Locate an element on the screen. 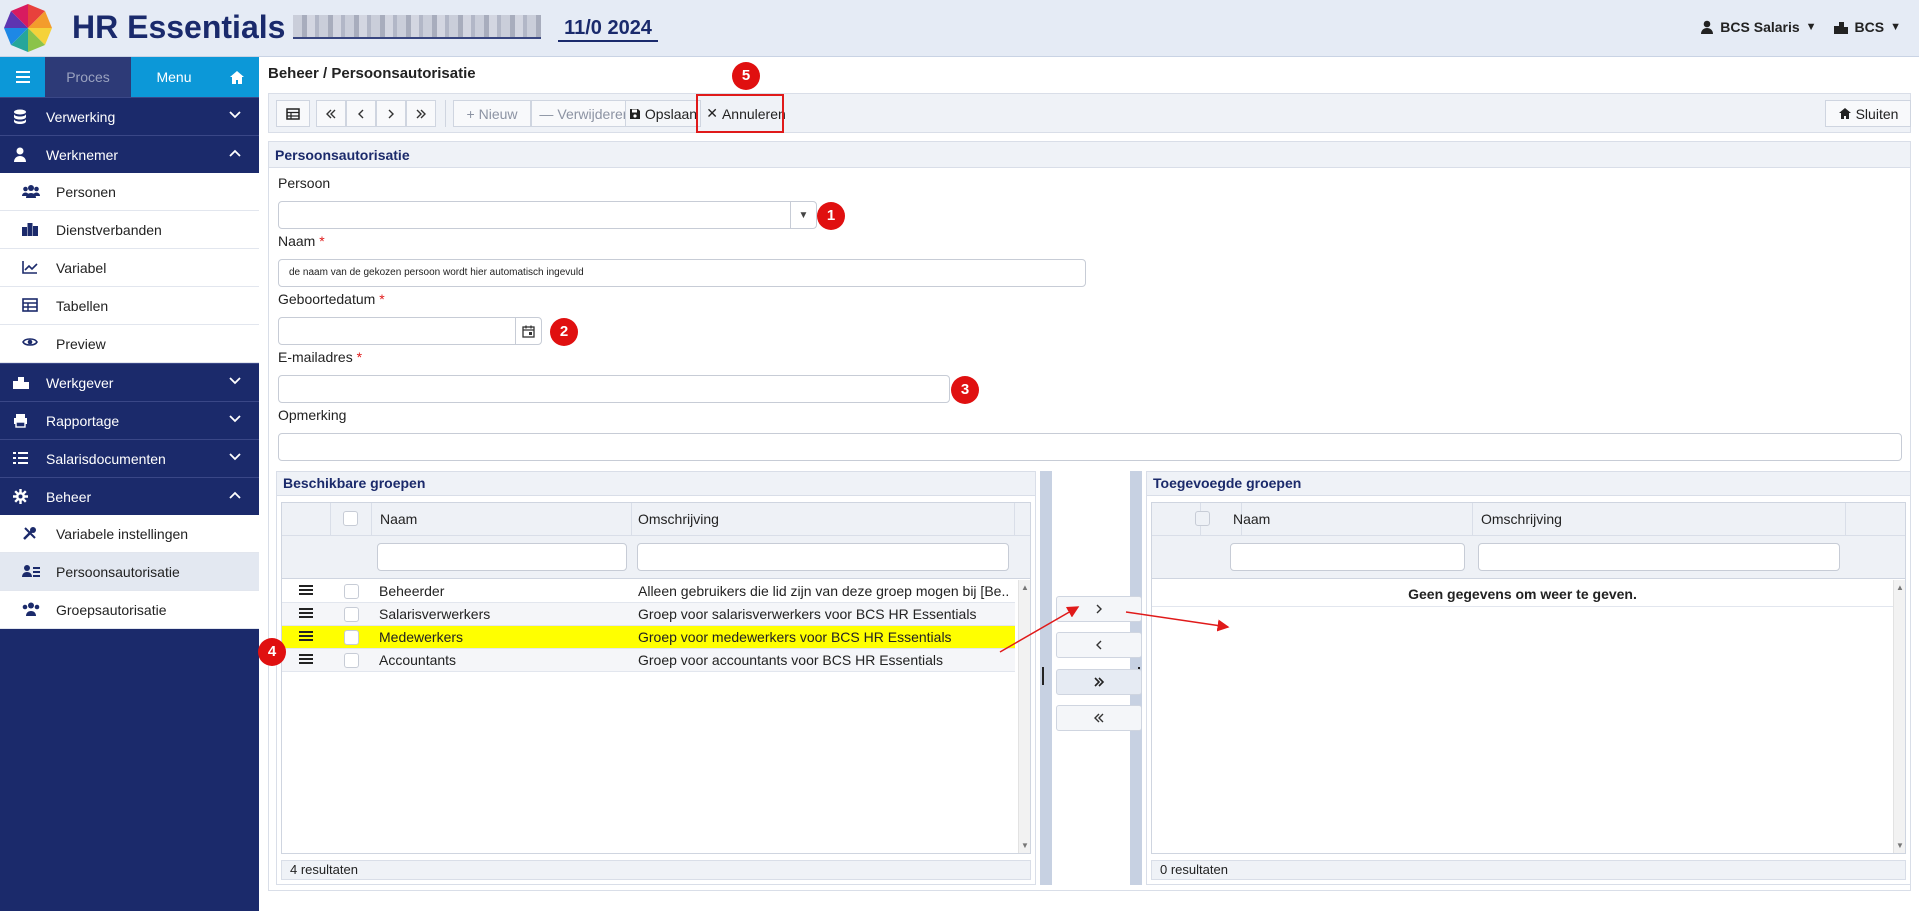 The width and height of the screenshot is (1919, 911). sidebar-item-dienstverbanden: Dienstverbanden is located at coordinates (129, 230).